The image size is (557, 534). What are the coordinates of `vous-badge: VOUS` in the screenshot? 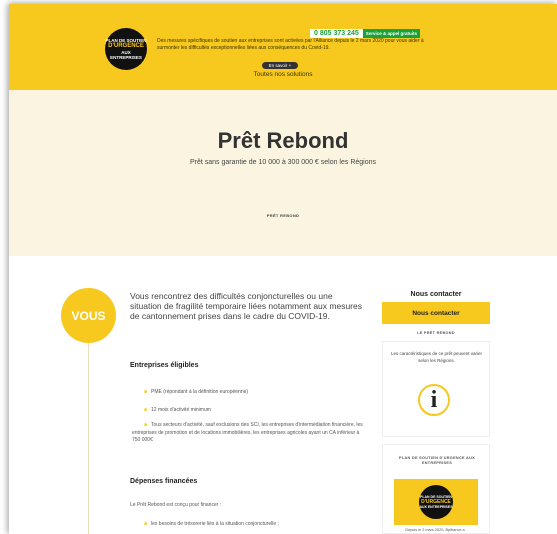 It's located at (88, 315).